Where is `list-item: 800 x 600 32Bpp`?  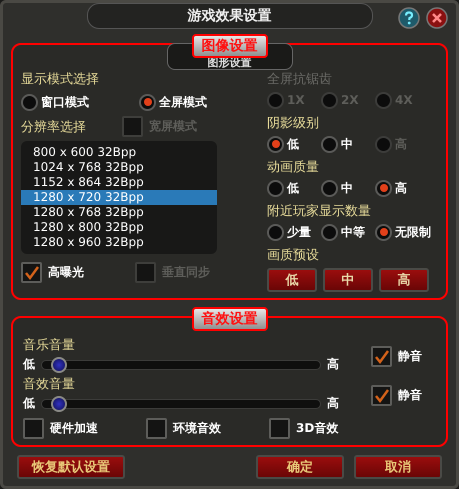 list-item: 800 x 600 32Bpp is located at coordinates (119, 152).